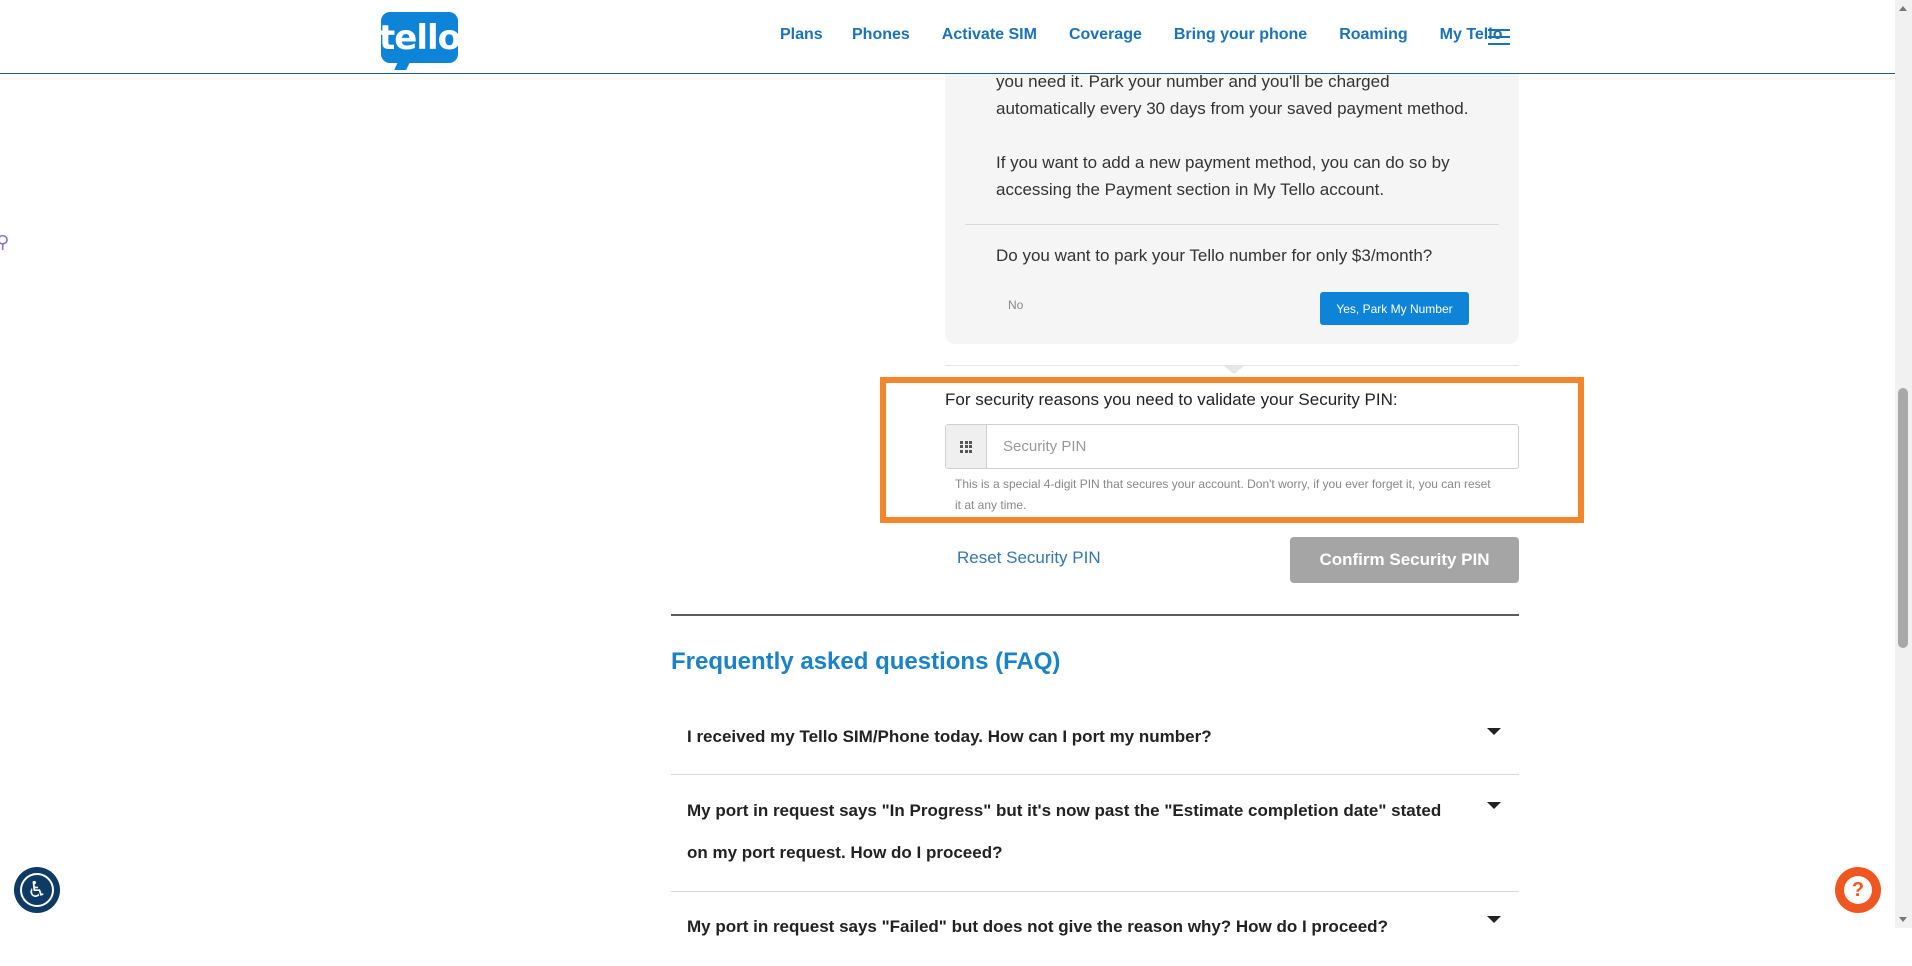  I want to click on keypad-icon, so click(966, 446).